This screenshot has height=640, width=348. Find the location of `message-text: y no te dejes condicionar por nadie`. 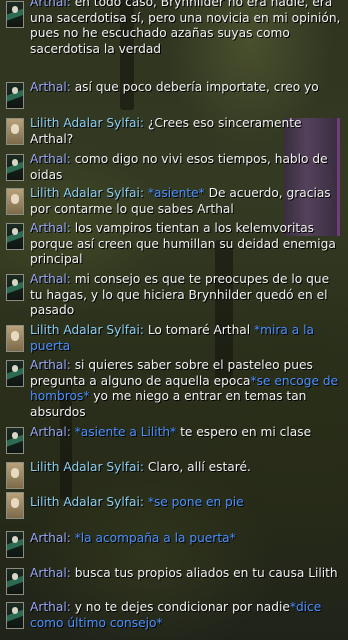

message-text: y no te dejes condicionar por nadie is located at coordinates (182, 607).